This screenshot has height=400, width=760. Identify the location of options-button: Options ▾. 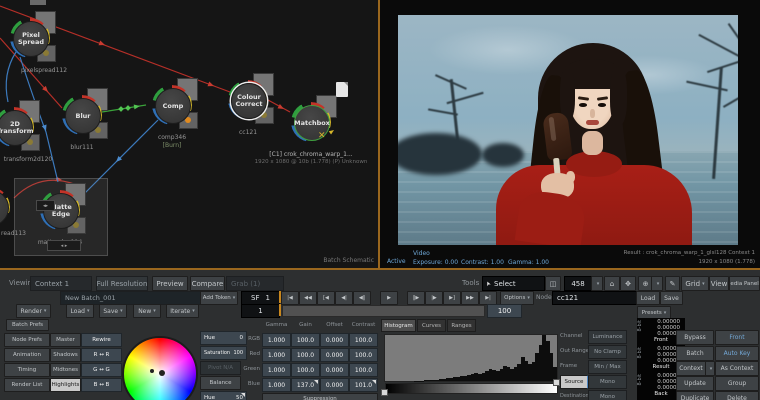
(517, 298).